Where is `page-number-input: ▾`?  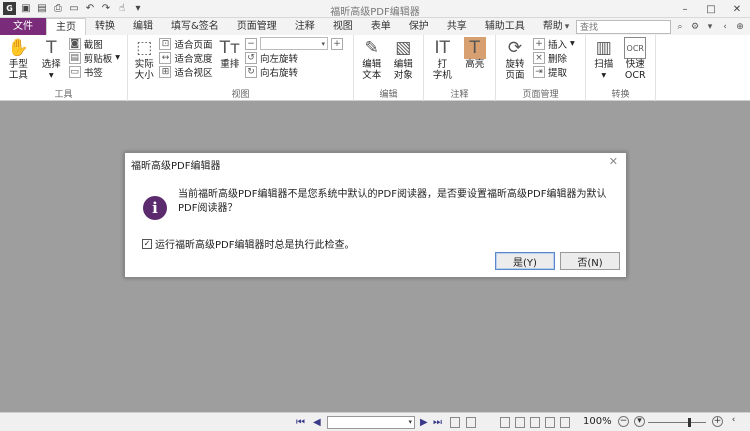 page-number-input: ▾ is located at coordinates (371, 422).